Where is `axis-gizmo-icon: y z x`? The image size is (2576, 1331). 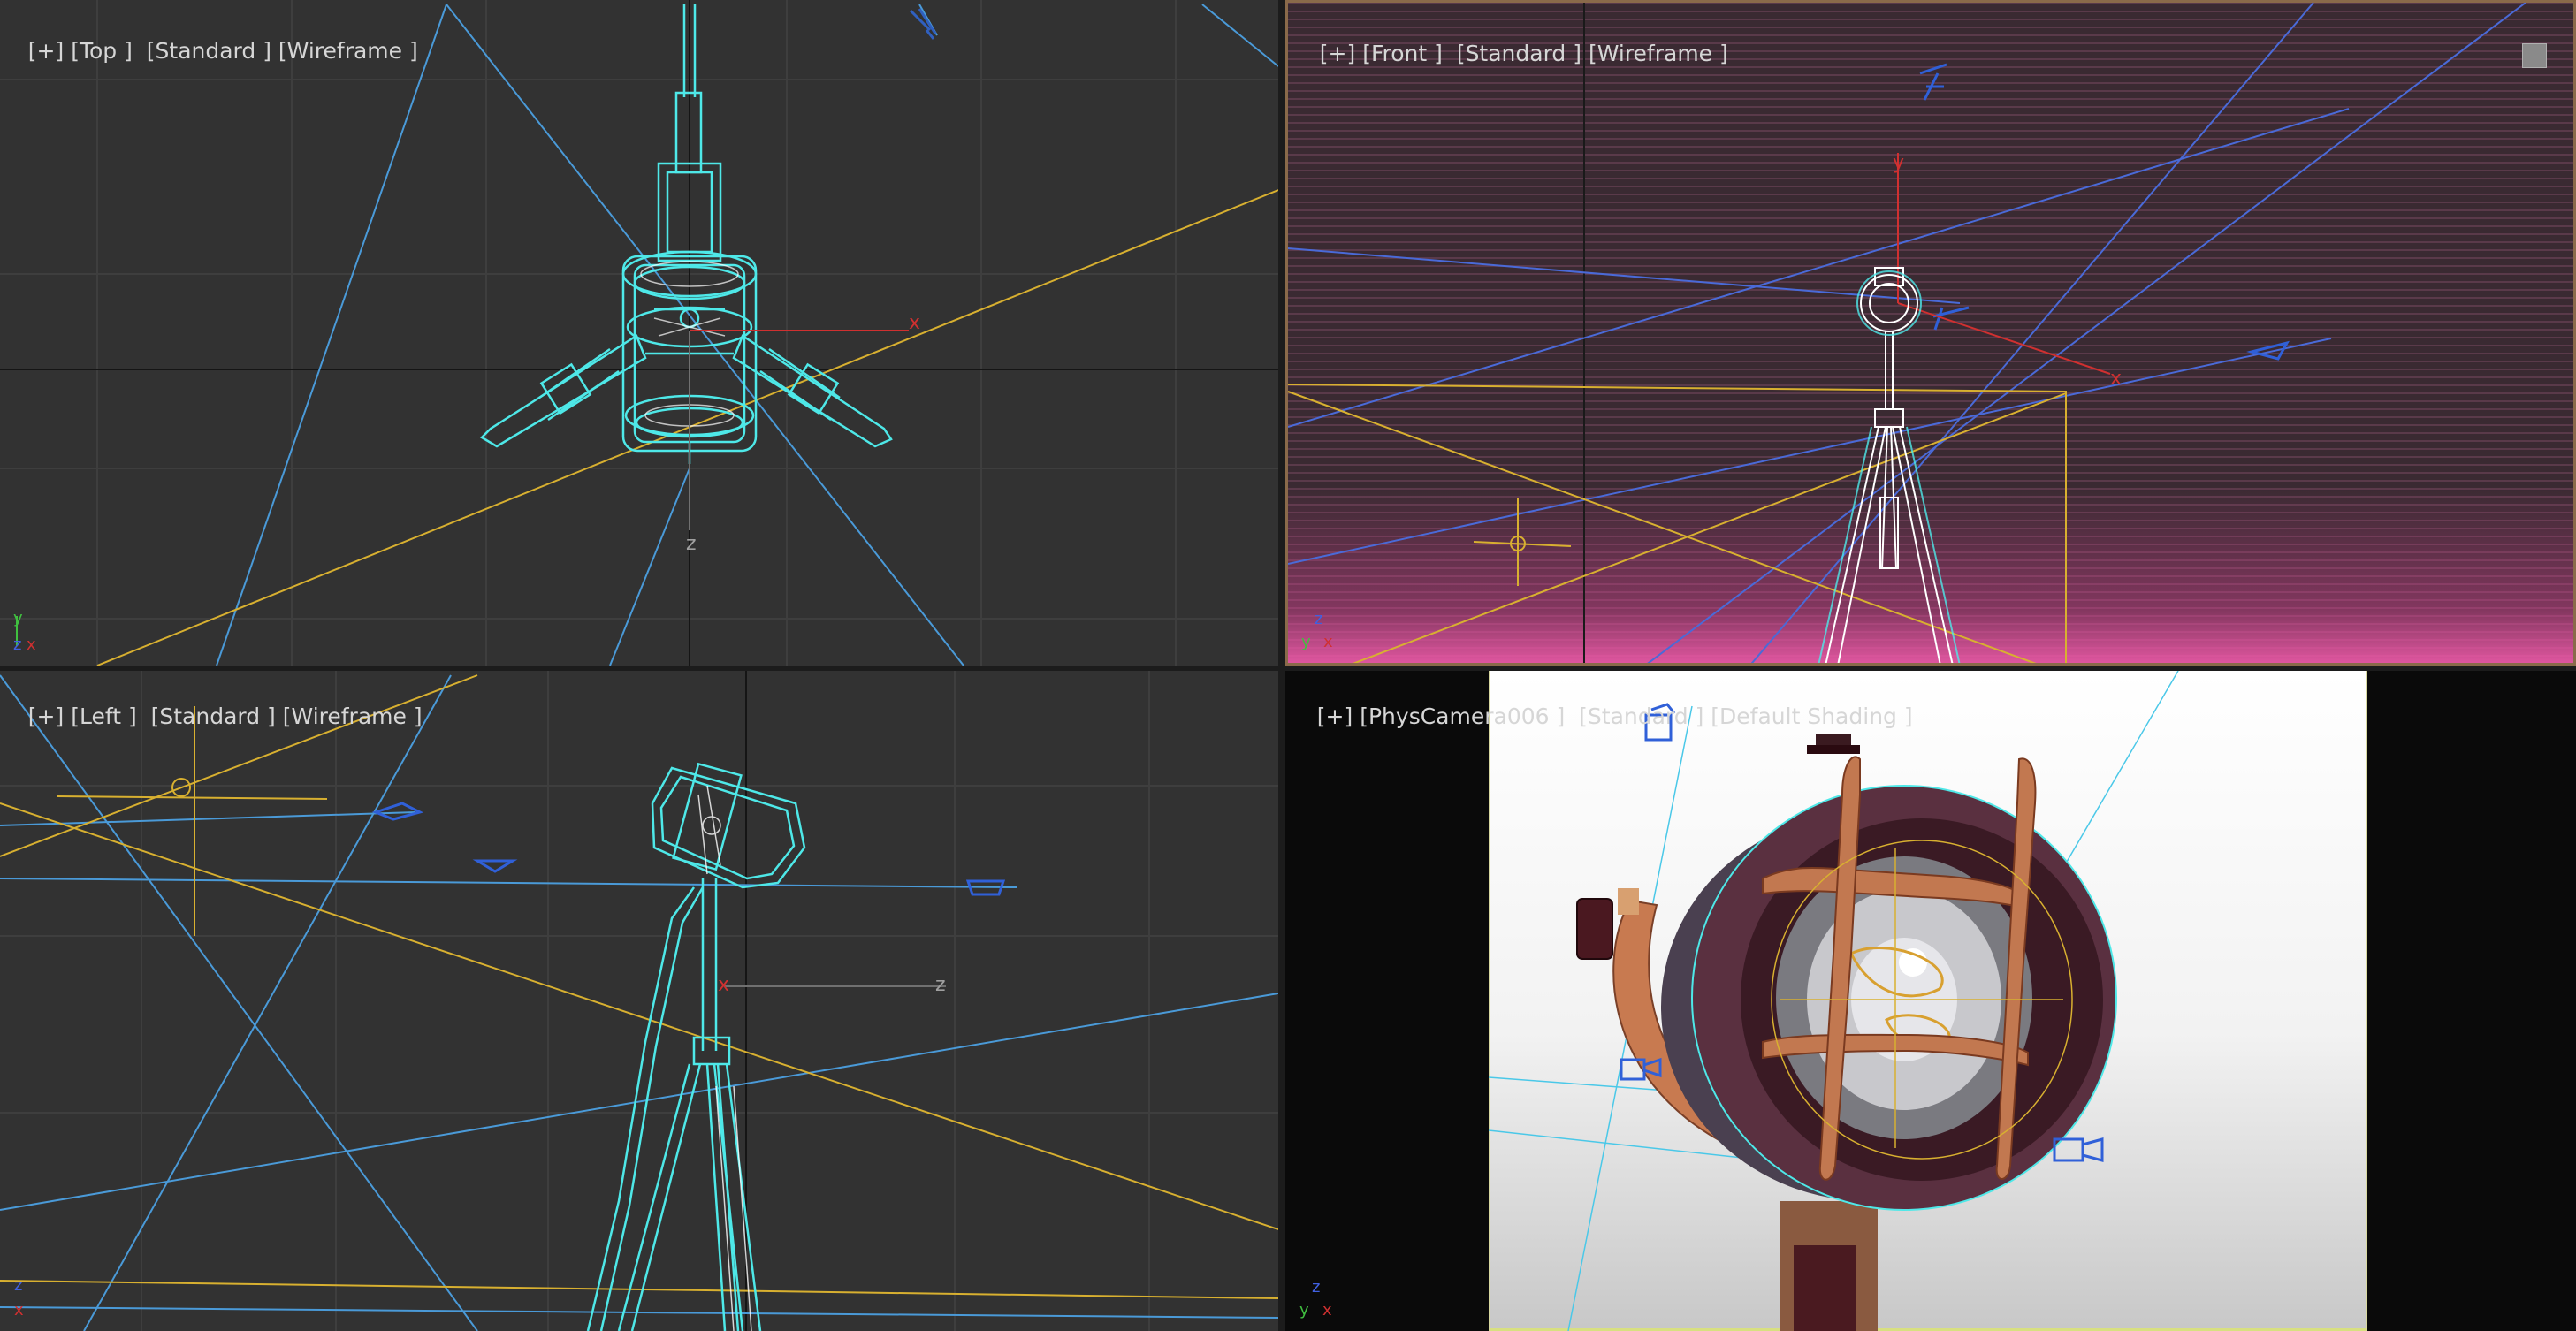 axis-gizmo-icon: y z x is located at coordinates (24, 631).